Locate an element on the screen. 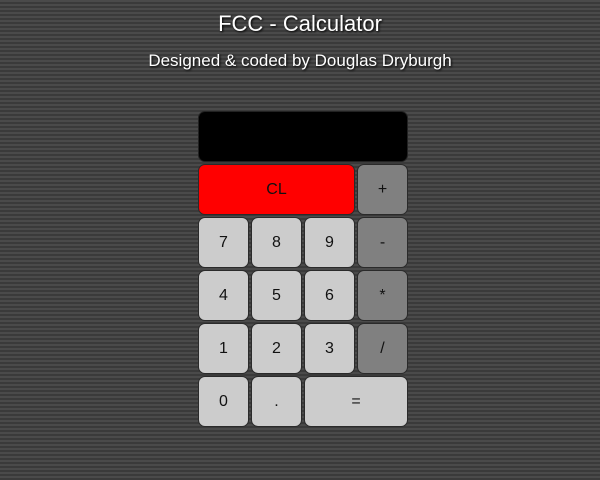 The height and width of the screenshot is (480, 600). page-title: FCC - Calculator is located at coordinates (300, 23).